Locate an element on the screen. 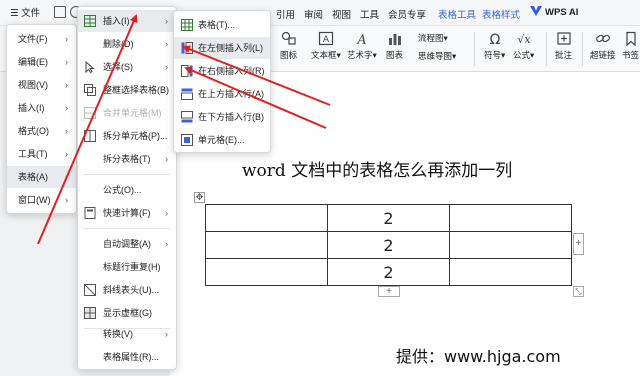 Image resolution: width=640 pixels, height=376 pixels. chart-label: 图表 is located at coordinates (395, 55).